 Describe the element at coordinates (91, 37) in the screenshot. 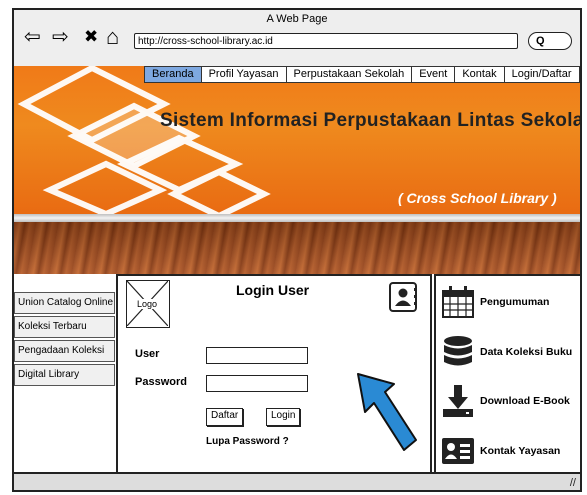

I see `close-icon: ✖` at that location.